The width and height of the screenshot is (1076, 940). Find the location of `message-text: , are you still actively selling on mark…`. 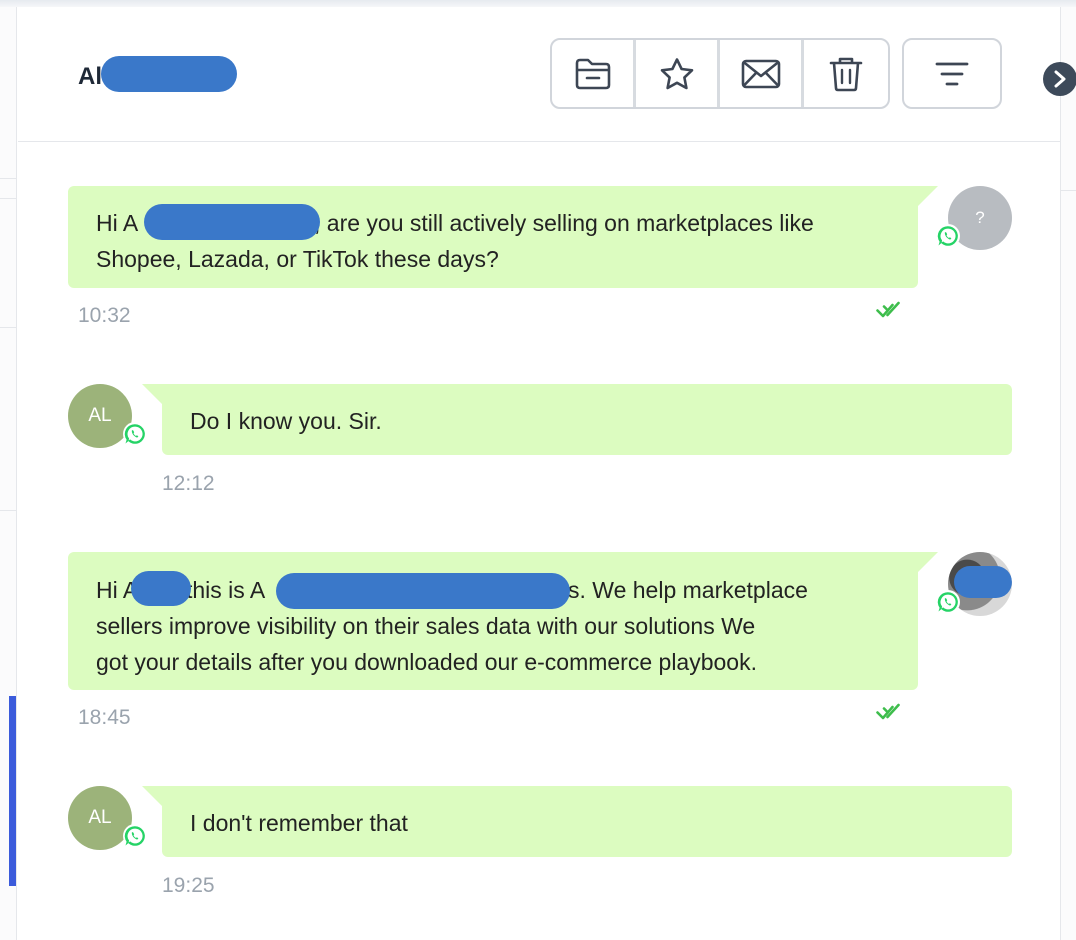

message-text: , are you still actively selling on mark… is located at coordinates (564, 223).